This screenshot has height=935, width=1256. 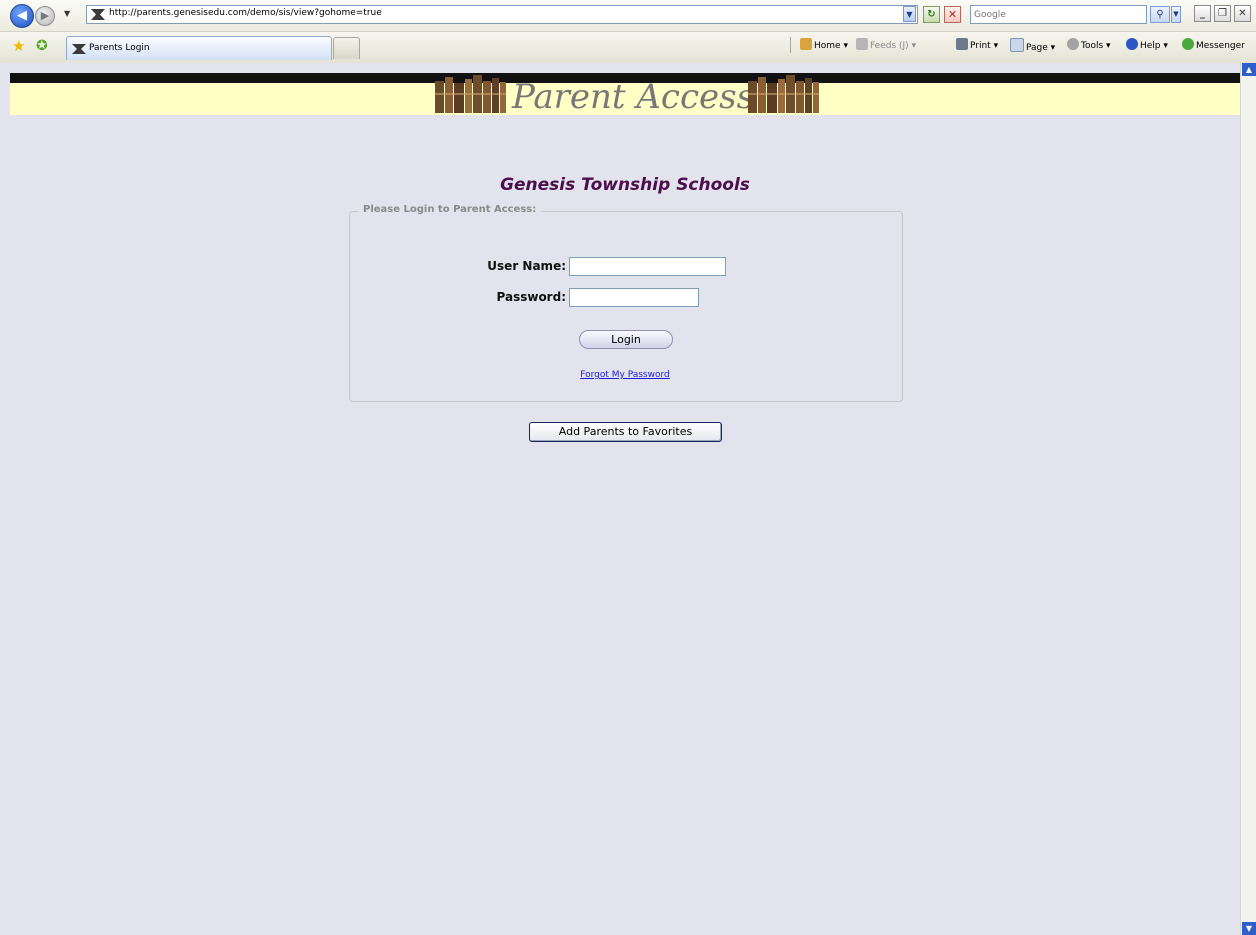 I want to click on books-logo-left, so click(x=470, y=94).